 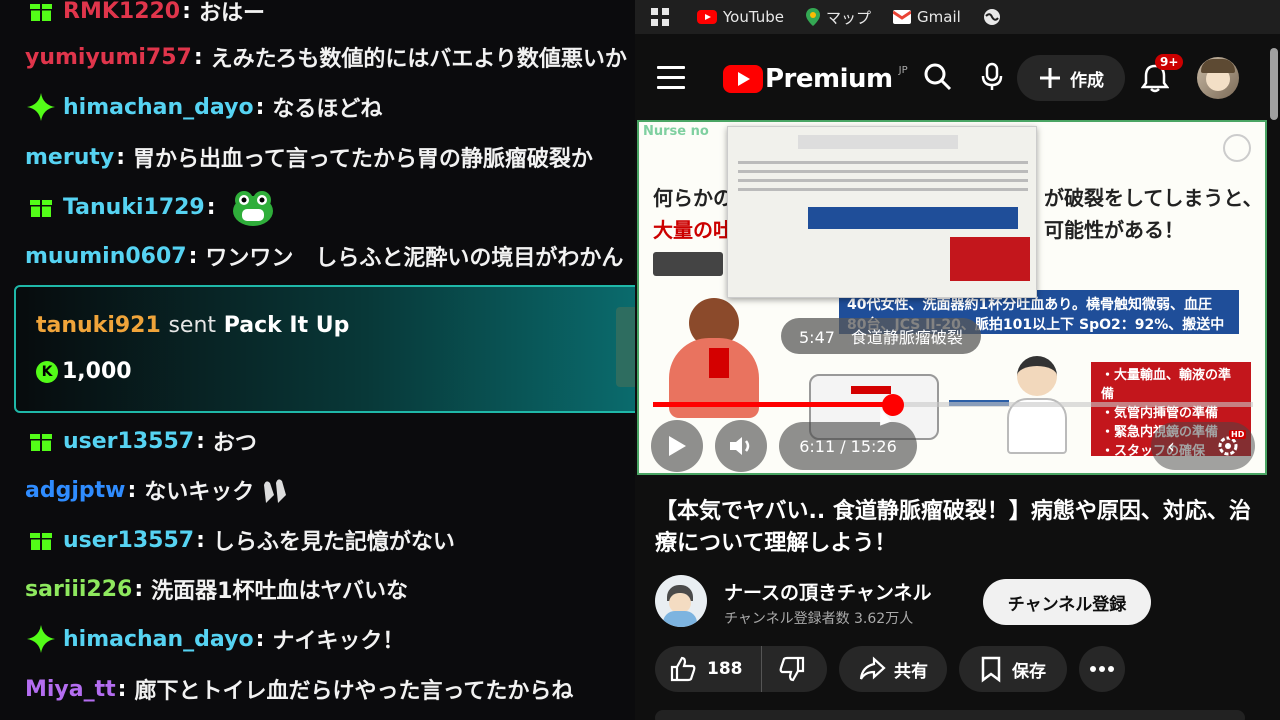 I want to click on gift-alert-card: tanuki921 sent Pack It Up K 1,000, so click(x=334, y=349).